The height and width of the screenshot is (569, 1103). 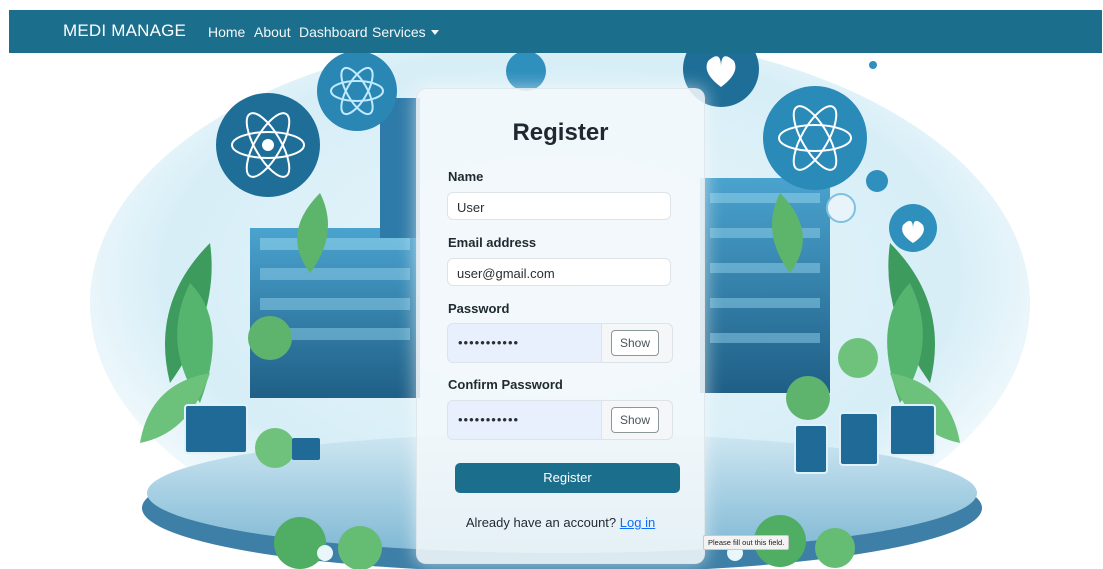 I want to click on validation-tooltip: Please fill out this field., so click(x=746, y=542).